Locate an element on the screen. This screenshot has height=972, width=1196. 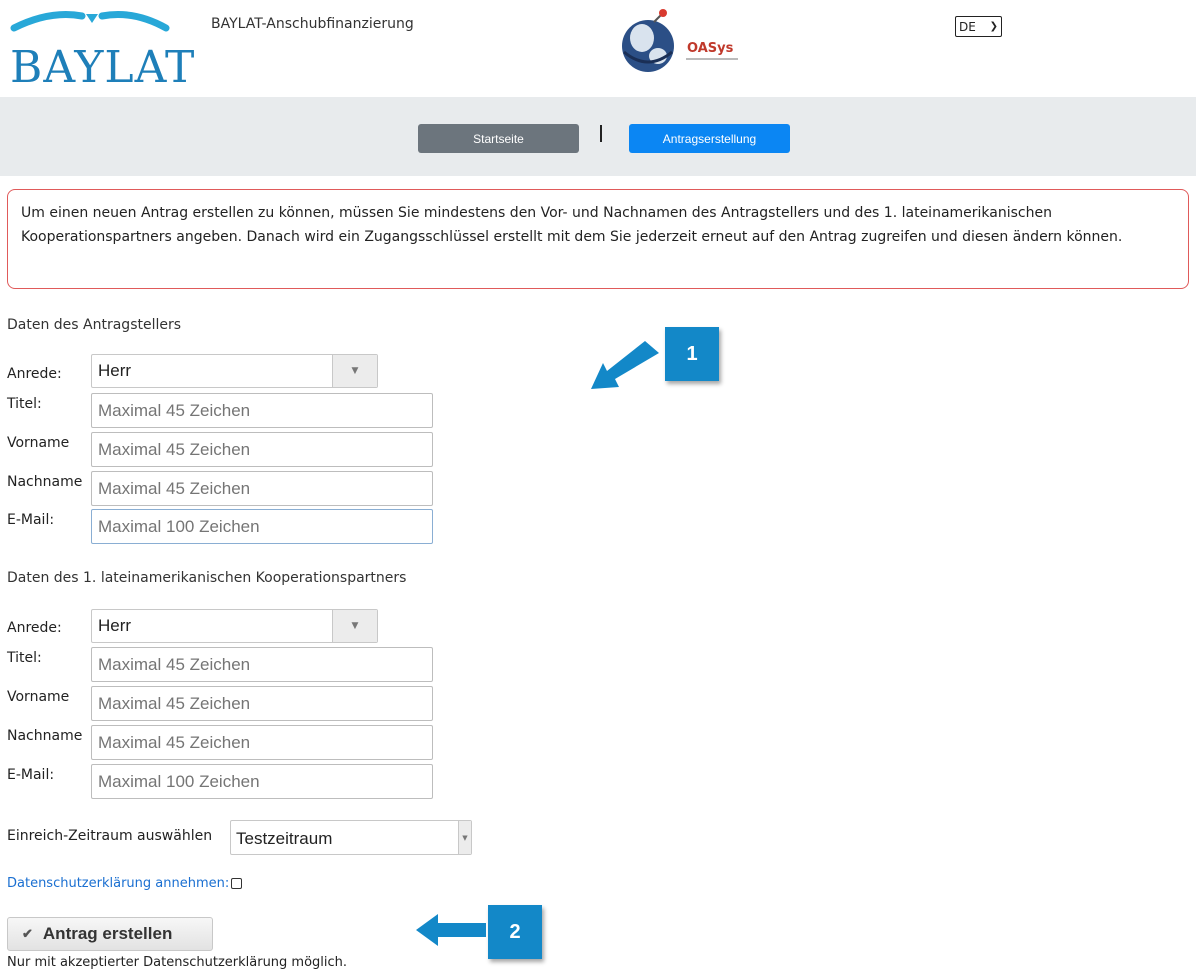
period-label: Einreich-Zeitraum auswählen is located at coordinates (110, 836).